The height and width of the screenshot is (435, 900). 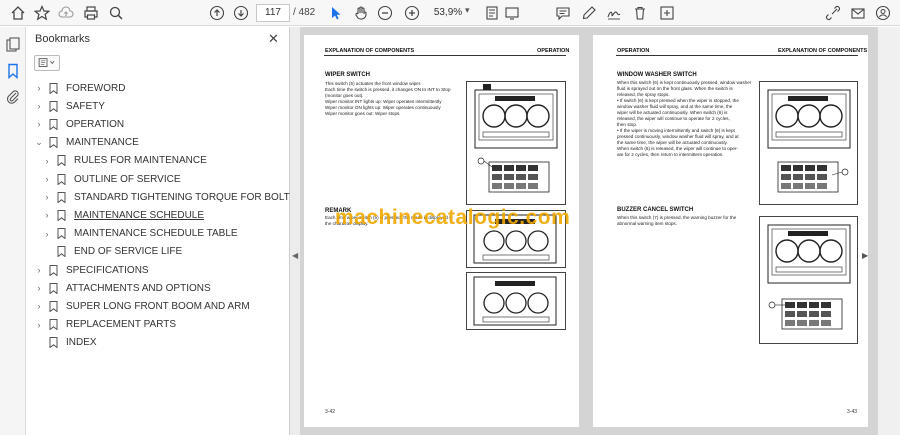 What do you see at coordinates (128, 252) in the screenshot?
I see `bookmark-label: END OF SERVICE LIFE` at bounding box center [128, 252].